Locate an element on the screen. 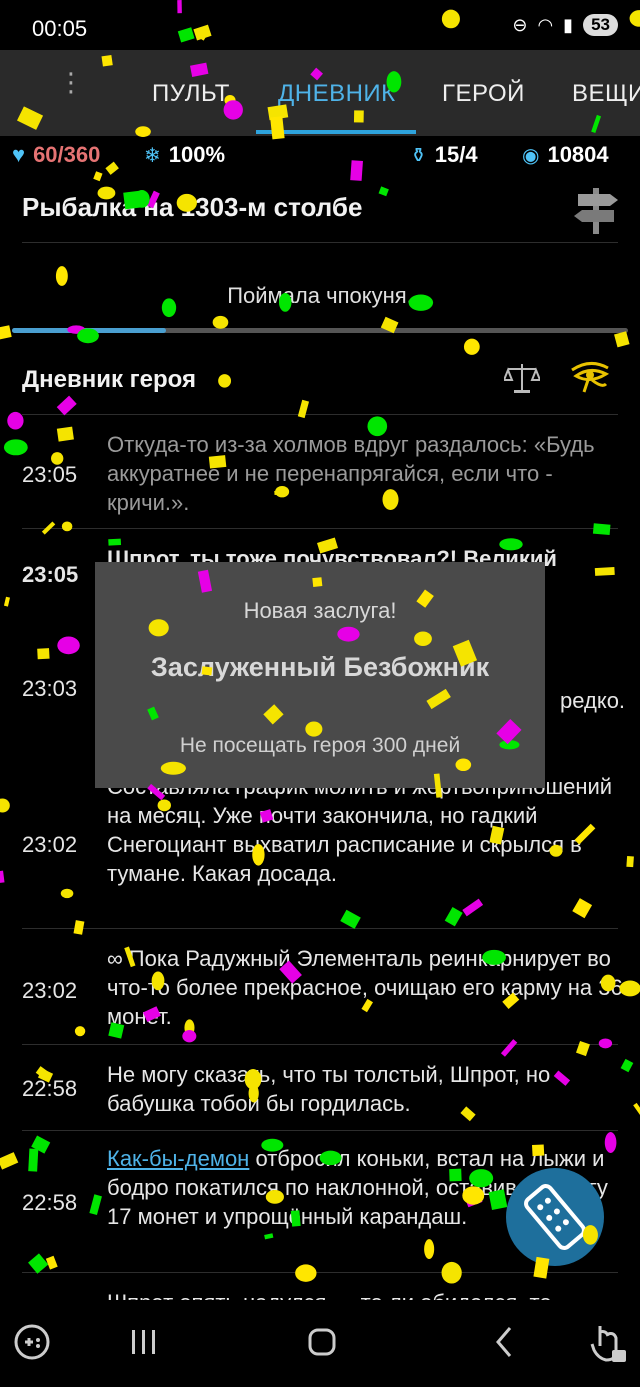  bag-icon: ⚱ is located at coordinates (418, 155).